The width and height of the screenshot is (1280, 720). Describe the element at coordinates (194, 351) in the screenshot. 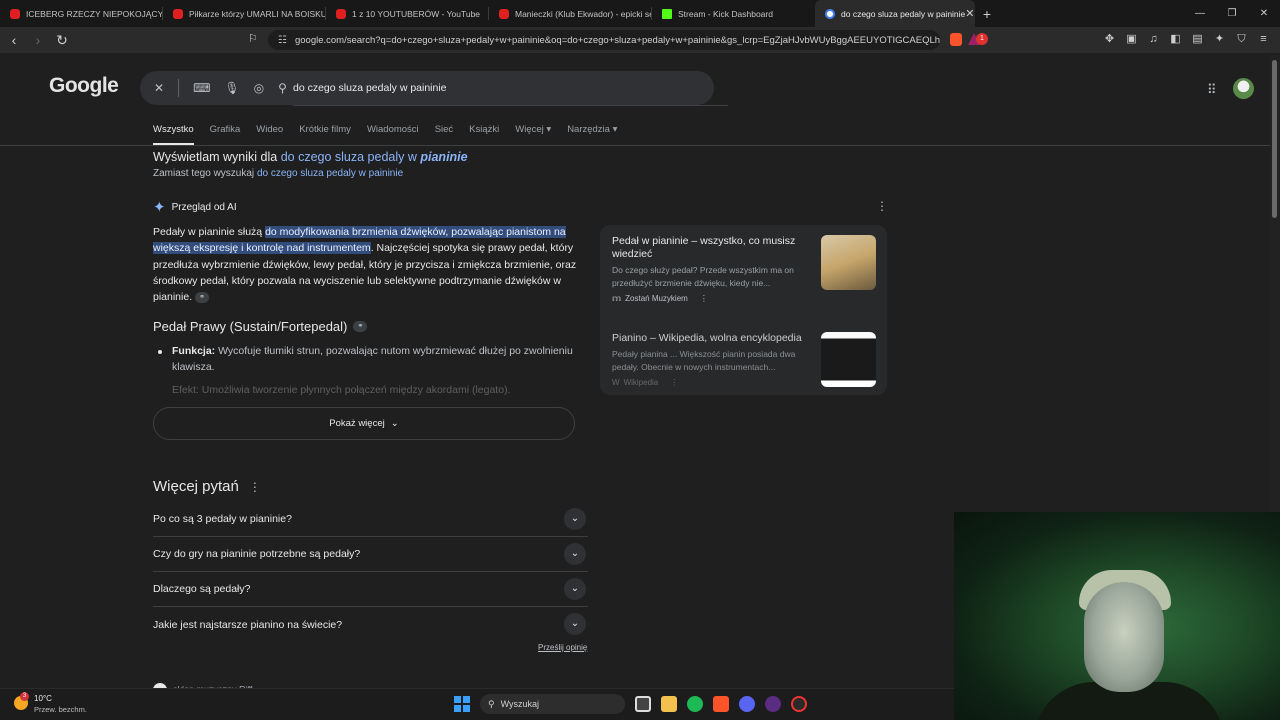

I see `bullet-label: Funkcja:` at that location.